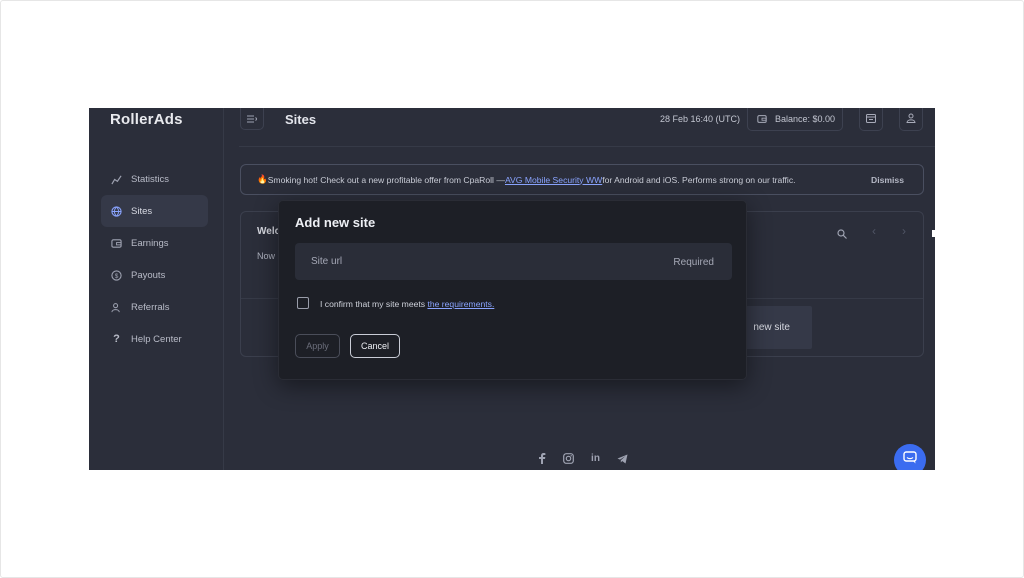 This screenshot has height=578, width=1024. What do you see at coordinates (374, 304) in the screenshot?
I see `confirm-text: I confirm that my site meets` at bounding box center [374, 304].